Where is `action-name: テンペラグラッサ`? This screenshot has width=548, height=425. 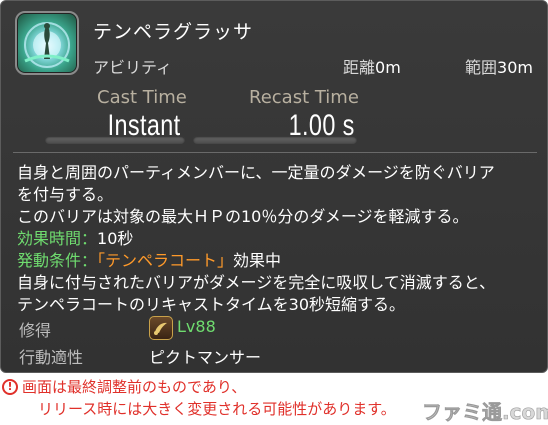
action-name: テンペラグラッサ is located at coordinates (173, 32).